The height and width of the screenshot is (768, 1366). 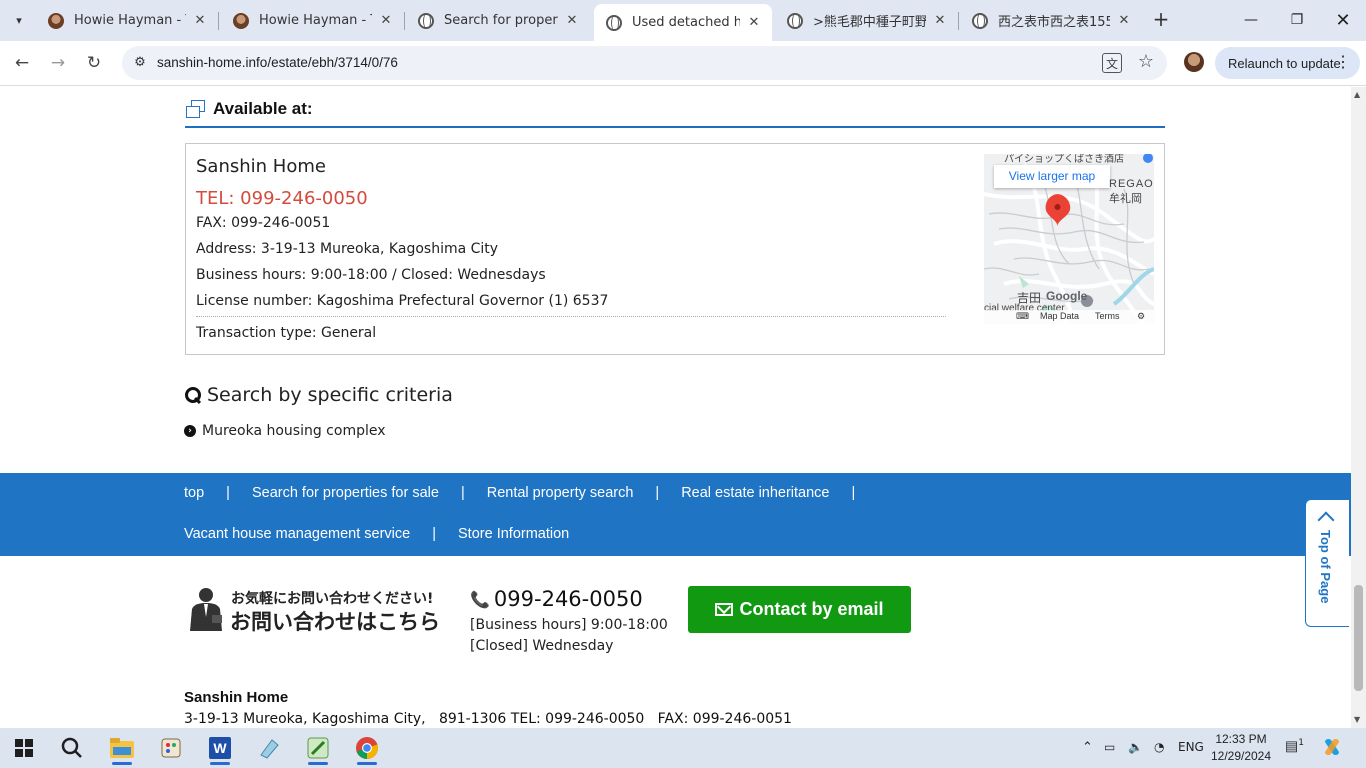 What do you see at coordinates (58, 63) in the screenshot?
I see `forward-button: →` at bounding box center [58, 63].